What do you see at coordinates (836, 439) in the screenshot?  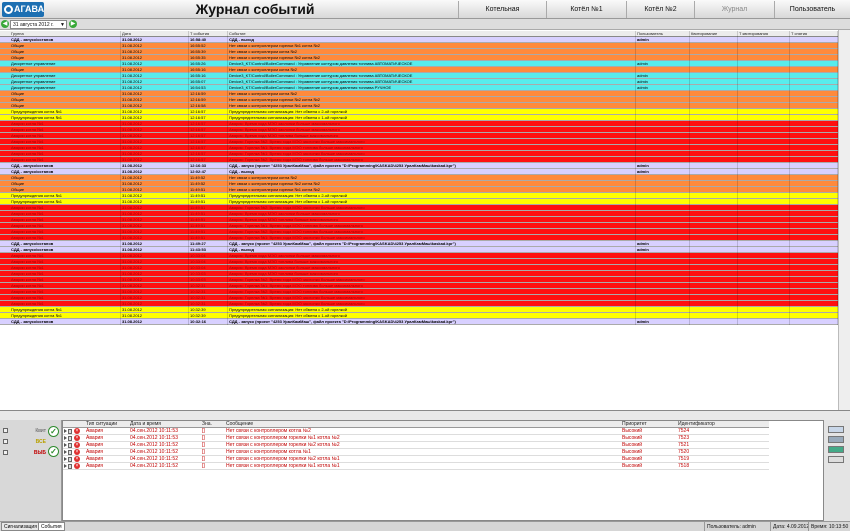 I see `list-icon` at bounding box center [836, 439].